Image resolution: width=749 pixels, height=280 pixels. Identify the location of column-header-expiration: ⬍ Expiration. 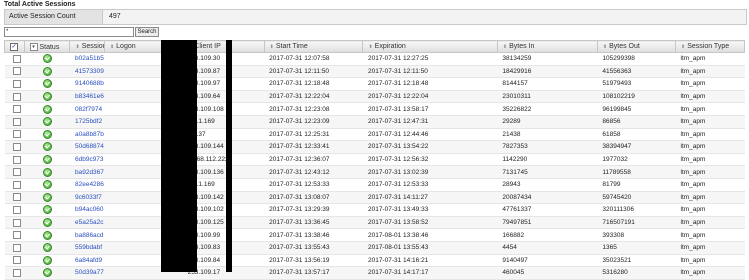
(430, 46).